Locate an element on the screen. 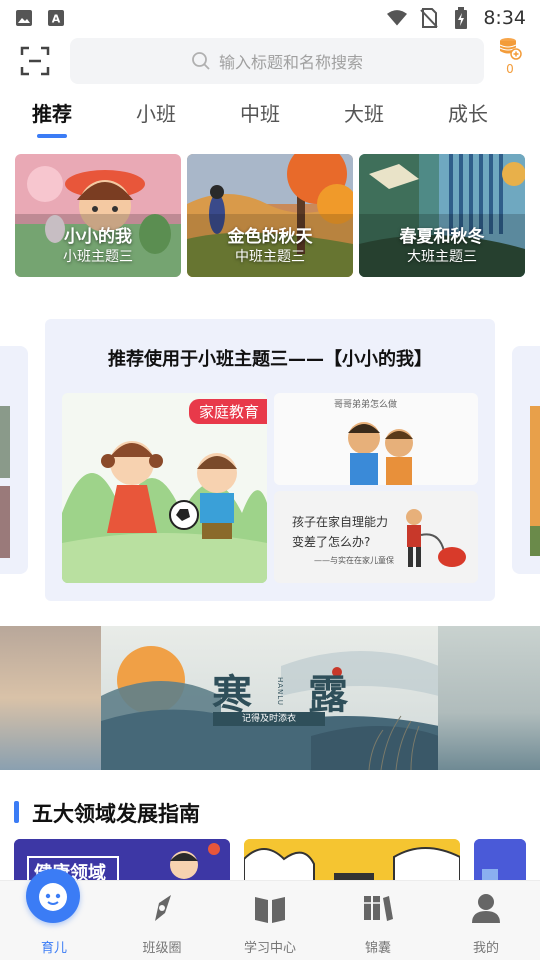 This screenshot has width=540, height=960. nav-tips: 锦囊 is located at coordinates (378, 920).